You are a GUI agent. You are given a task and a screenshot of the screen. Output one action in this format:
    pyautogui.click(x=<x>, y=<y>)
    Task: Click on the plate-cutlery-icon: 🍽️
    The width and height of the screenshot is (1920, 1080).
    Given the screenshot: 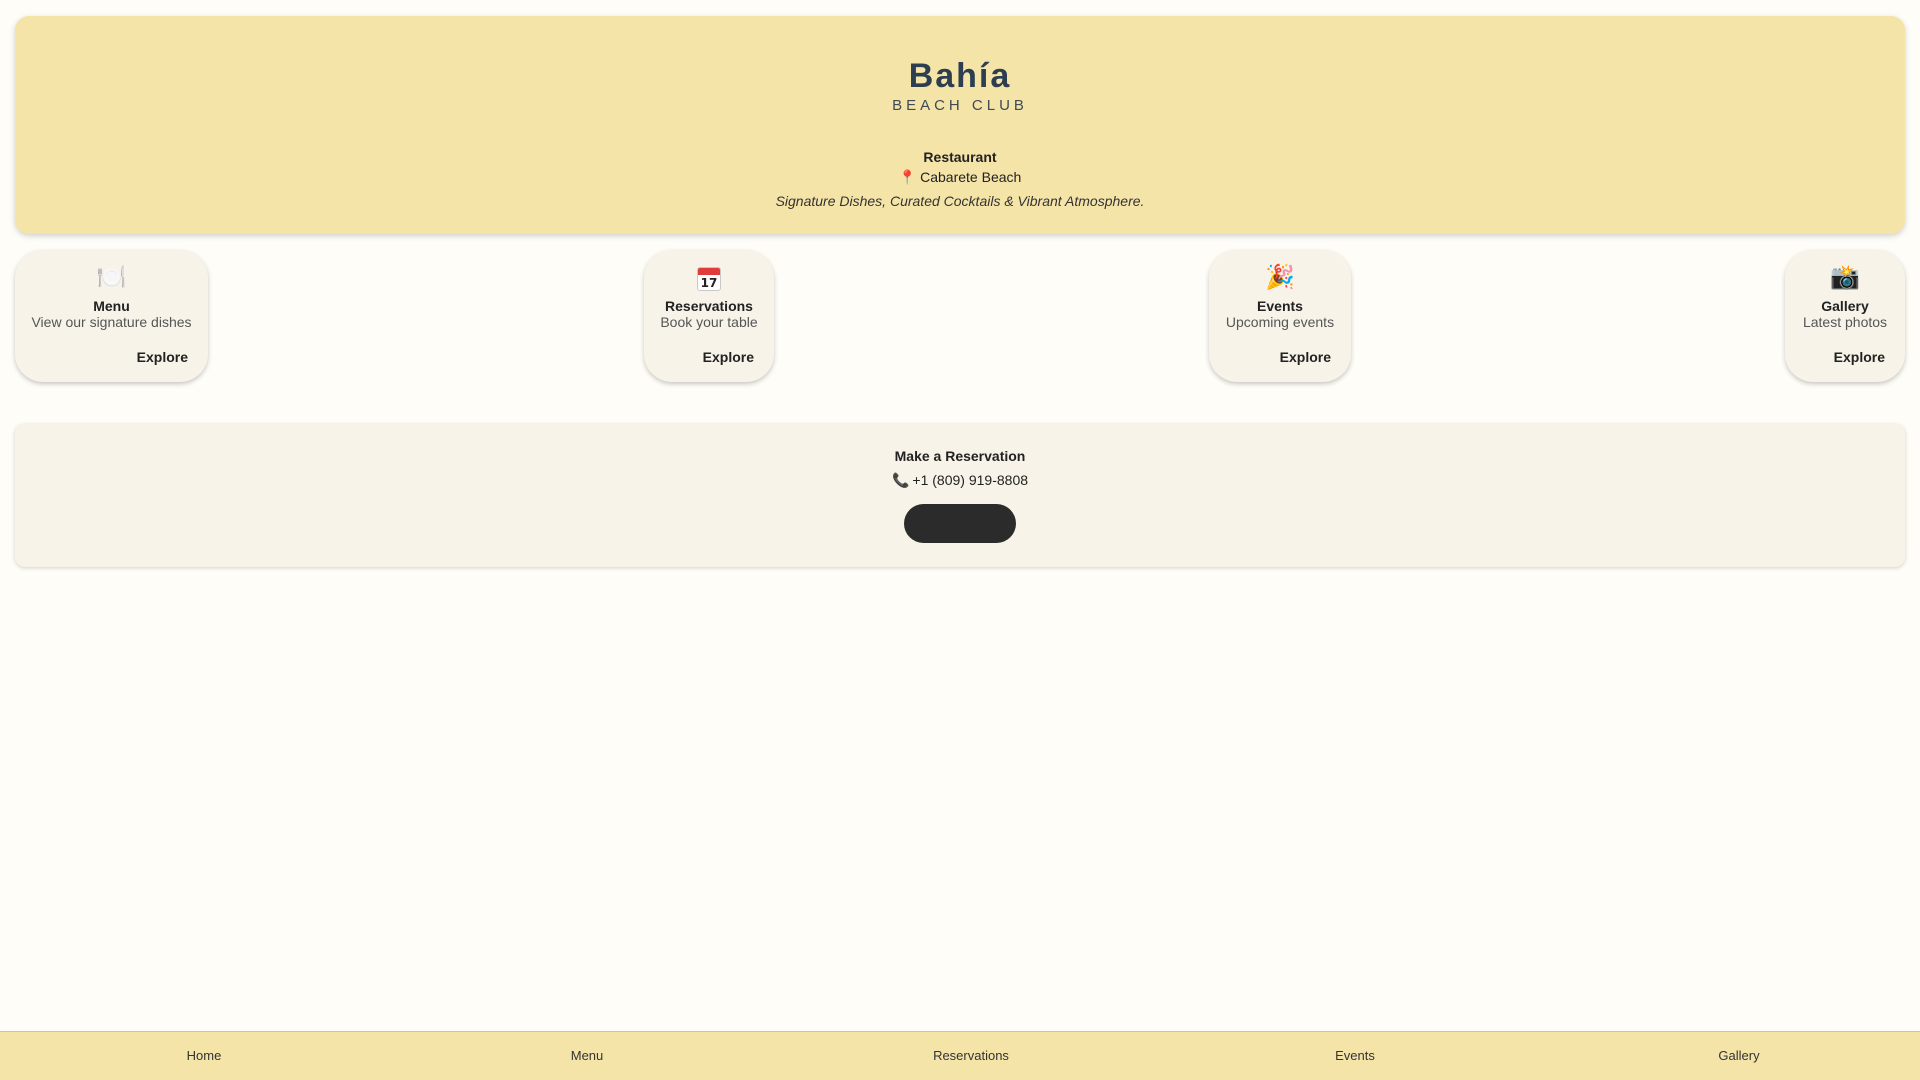 What is the action you would take?
    pyautogui.click(x=111, y=277)
    